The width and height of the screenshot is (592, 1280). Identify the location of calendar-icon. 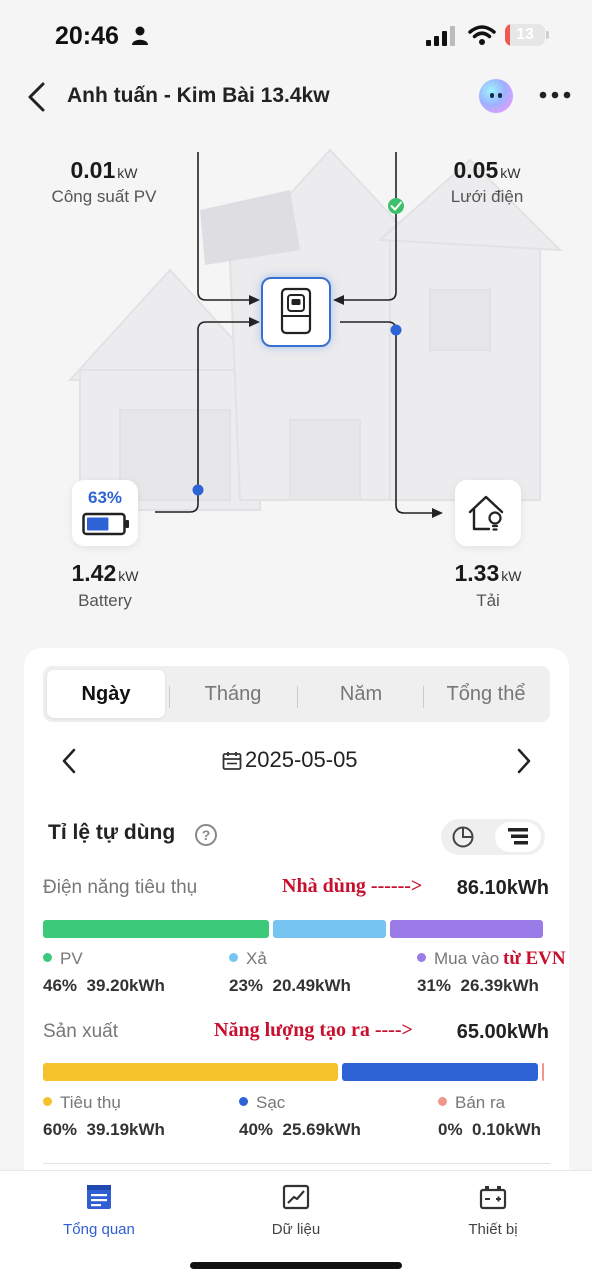
(232, 761).